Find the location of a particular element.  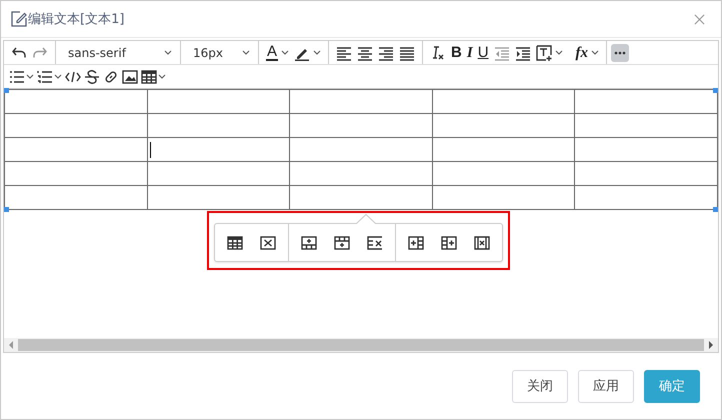

align-right-icon is located at coordinates (386, 52).